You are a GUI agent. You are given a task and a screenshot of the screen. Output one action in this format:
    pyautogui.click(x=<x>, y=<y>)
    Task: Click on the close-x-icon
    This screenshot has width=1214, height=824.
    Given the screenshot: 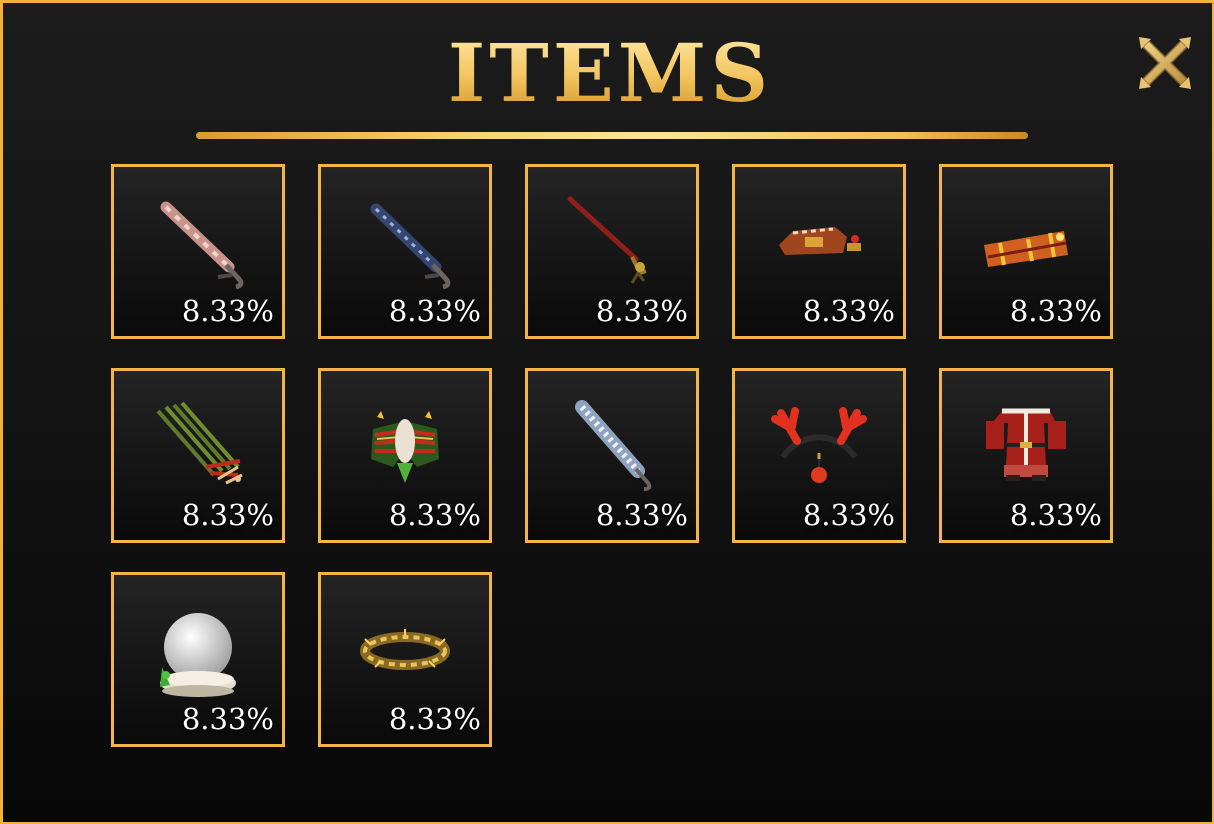 What is the action you would take?
    pyautogui.click(x=1165, y=63)
    